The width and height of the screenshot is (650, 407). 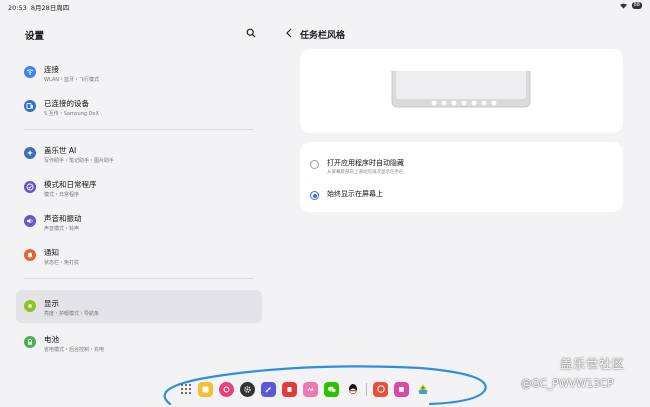 What do you see at coordinates (314, 195) in the screenshot?
I see `radio-button-checked` at bounding box center [314, 195].